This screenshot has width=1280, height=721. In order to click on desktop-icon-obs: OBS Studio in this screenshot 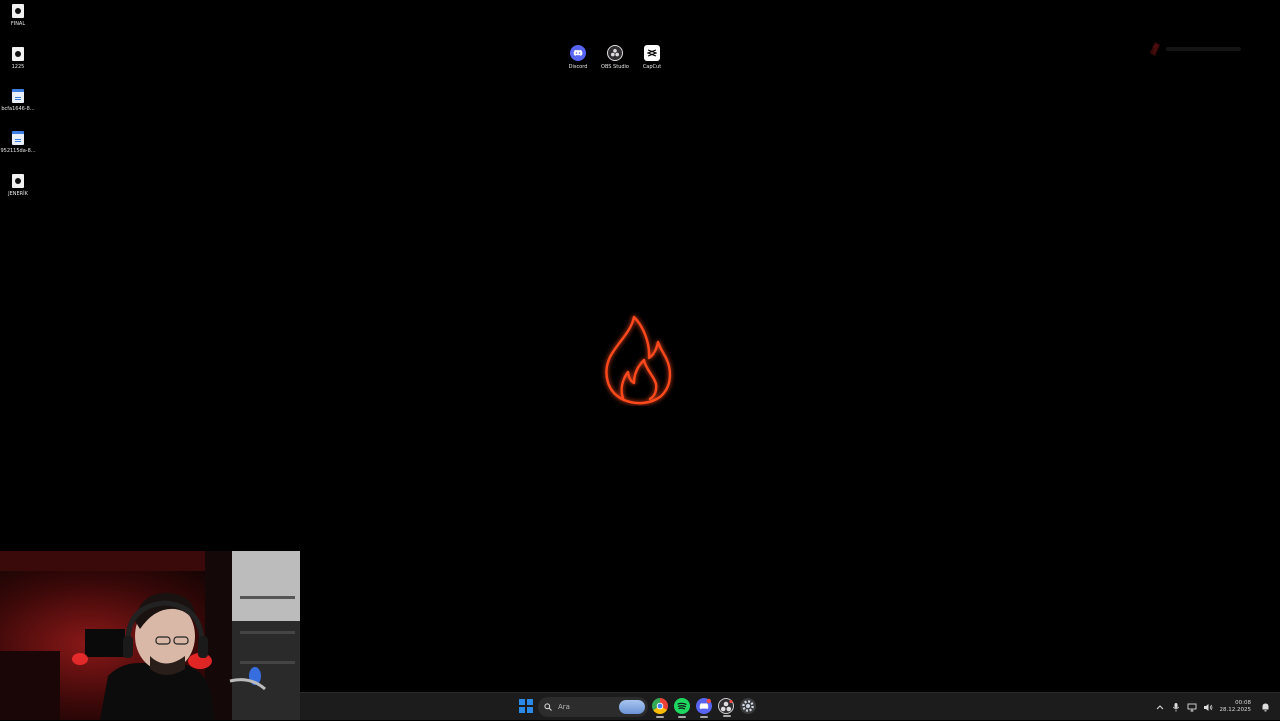, I will do `click(615, 57)`.